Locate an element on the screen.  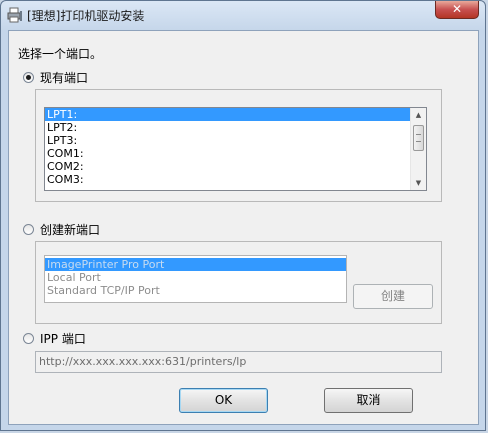
existing-port-scrollbar: ▲ ▼ is located at coordinates (418, 149).